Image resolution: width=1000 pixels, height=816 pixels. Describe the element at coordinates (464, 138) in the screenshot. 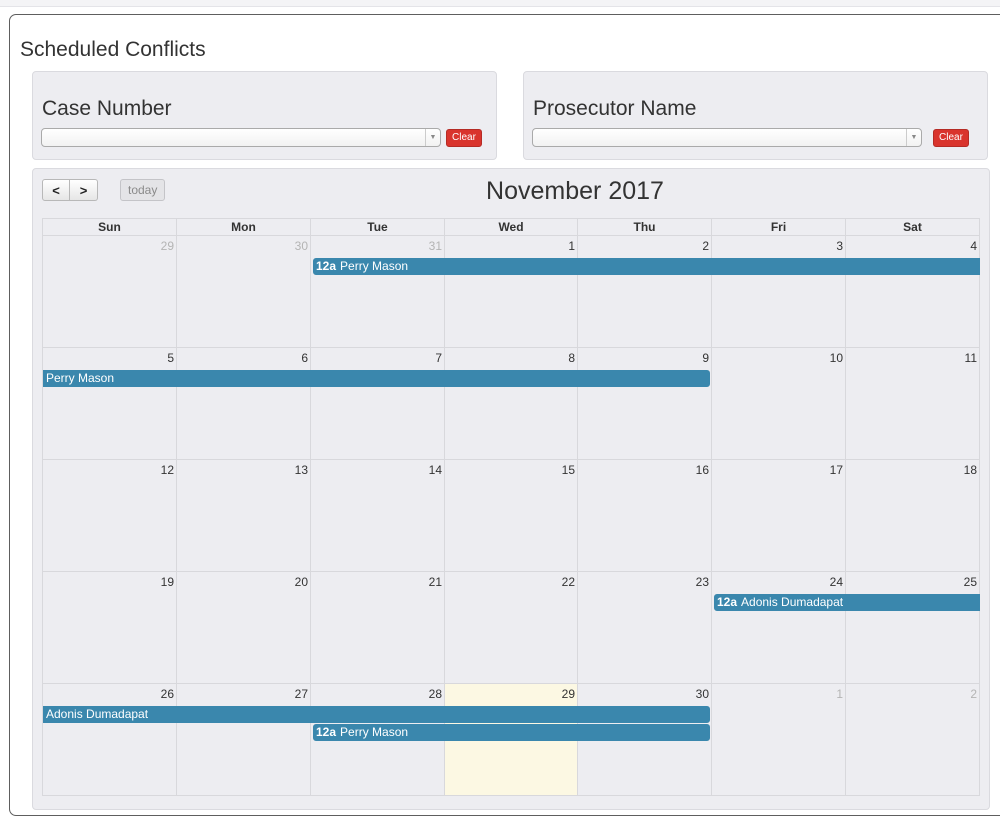

I see `case-number-clear-button: Clear` at that location.